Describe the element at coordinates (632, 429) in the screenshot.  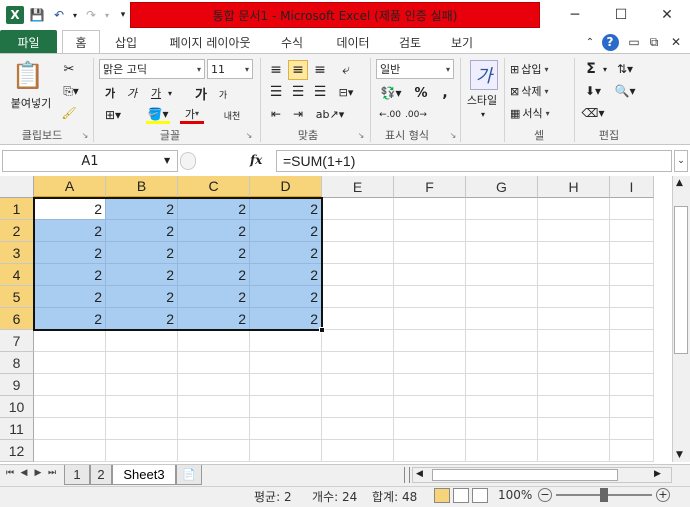
I see `cell-i11` at that location.